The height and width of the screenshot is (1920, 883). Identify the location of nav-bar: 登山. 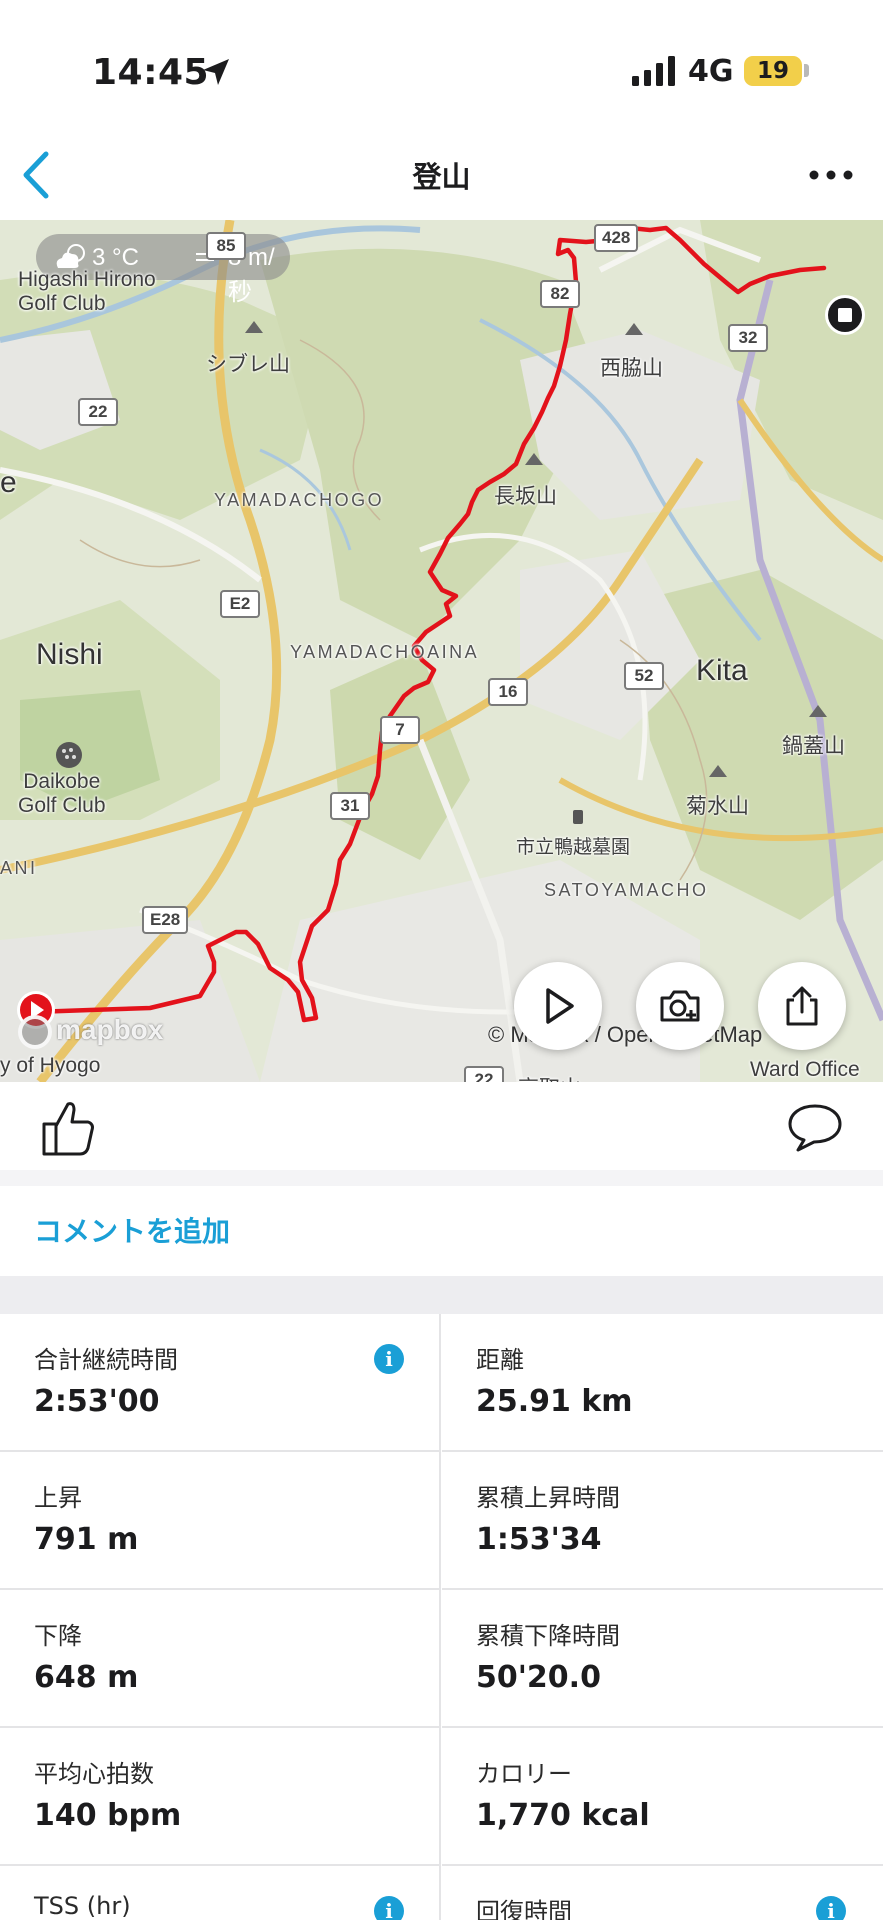
(441, 180).